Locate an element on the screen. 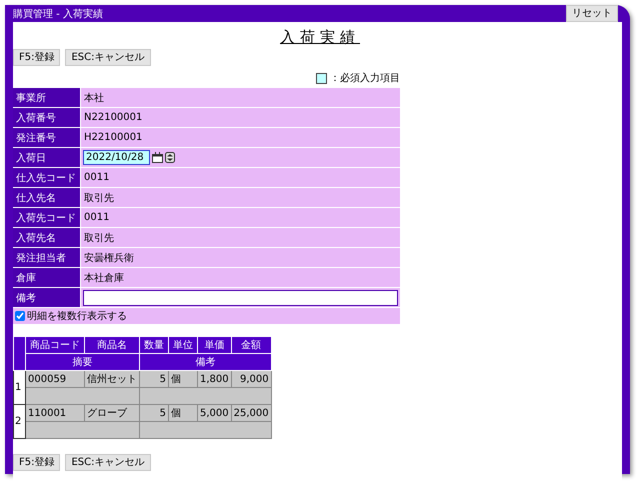  remarks-field is located at coordinates (240, 298).